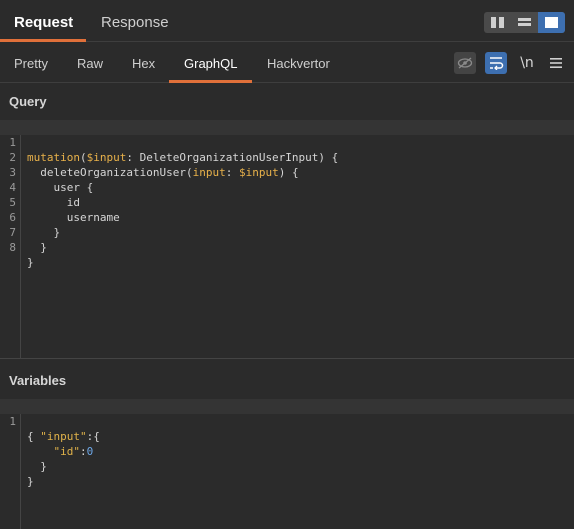 The width and height of the screenshot is (574, 529). What do you see at coordinates (287, 217) in the screenshot?
I see `code-line: 6 }` at bounding box center [287, 217].